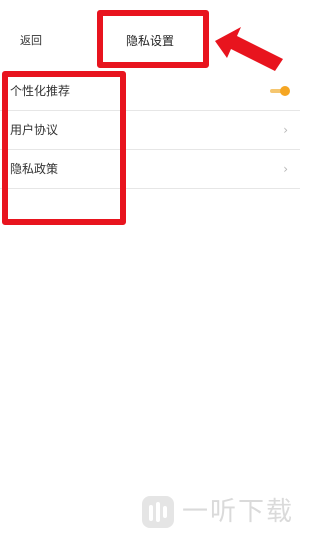 The image size is (320, 533). Describe the element at coordinates (285, 91) in the screenshot. I see `toggle-knob` at that location.